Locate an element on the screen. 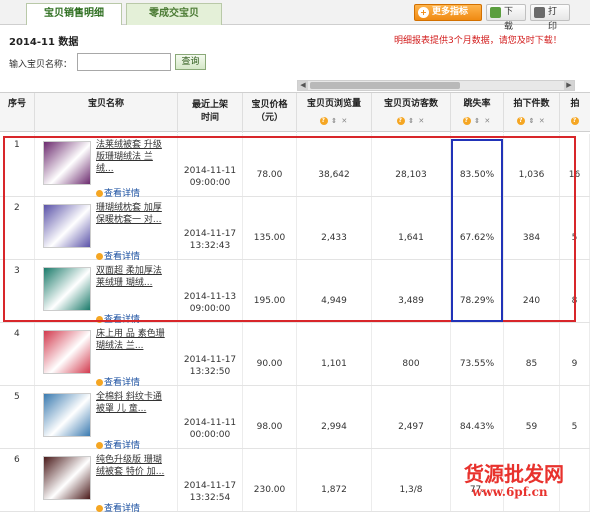  col-qty: 拍下件数? ⇕ ✕ is located at coordinates (532, 113).